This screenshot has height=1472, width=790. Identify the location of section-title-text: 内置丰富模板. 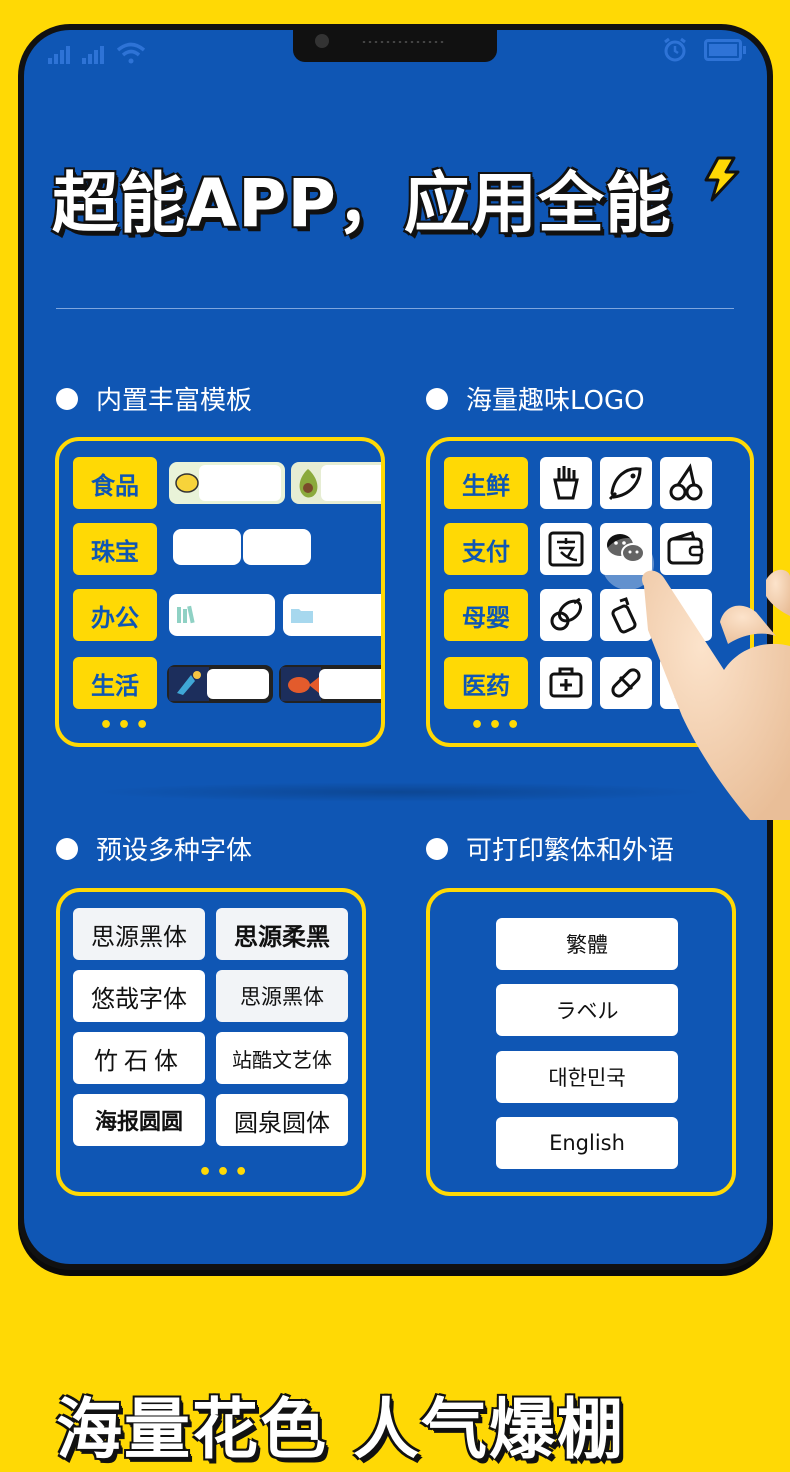
(174, 401).